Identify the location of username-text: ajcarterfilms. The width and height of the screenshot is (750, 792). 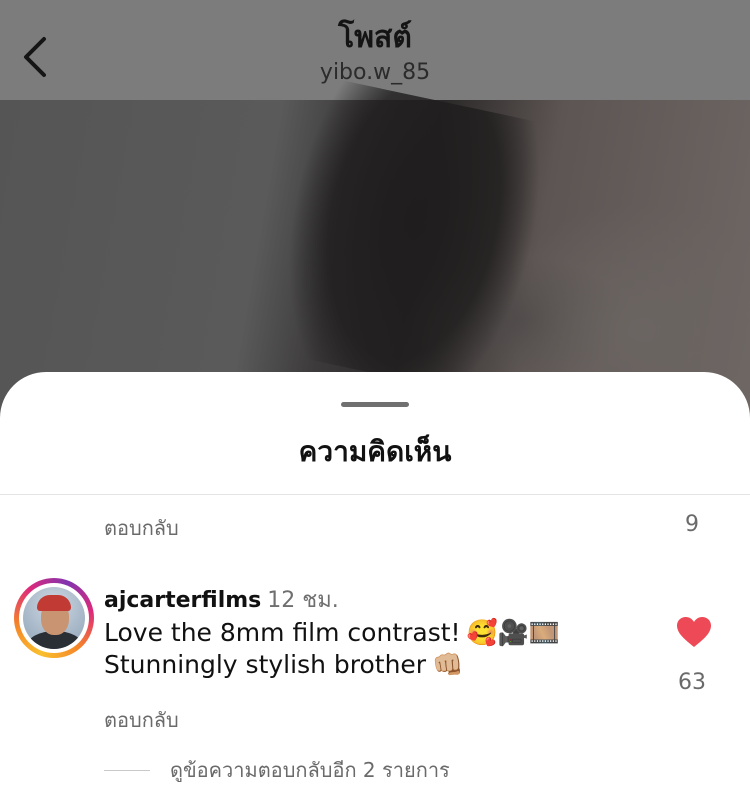
(182, 600).